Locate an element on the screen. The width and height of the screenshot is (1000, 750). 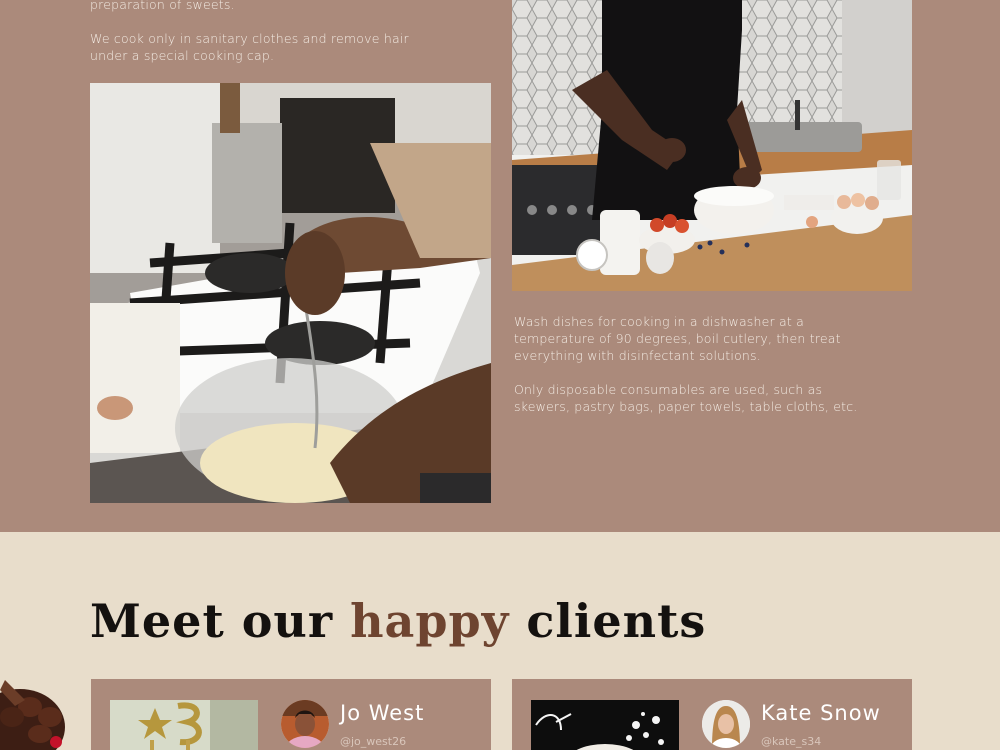
clients-heading-post: clients is located at coordinates (616, 621).